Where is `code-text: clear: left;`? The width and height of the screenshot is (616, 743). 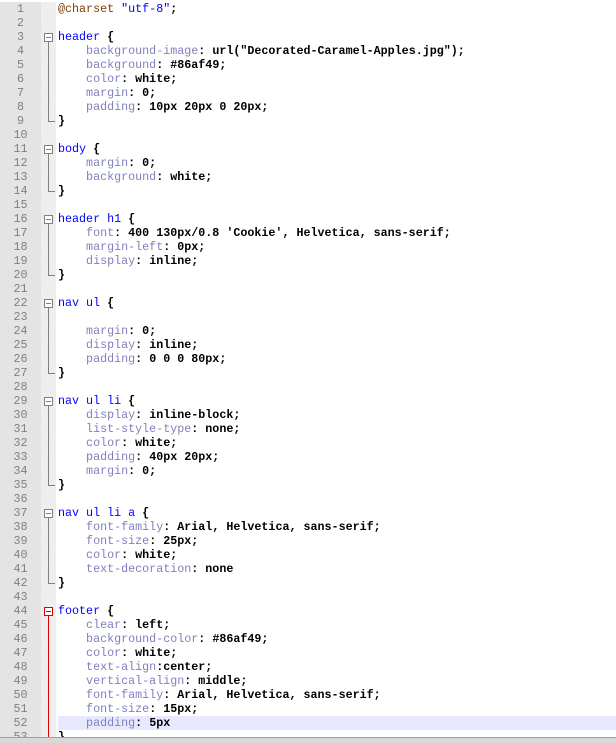 code-text: clear: left; is located at coordinates (337, 625).